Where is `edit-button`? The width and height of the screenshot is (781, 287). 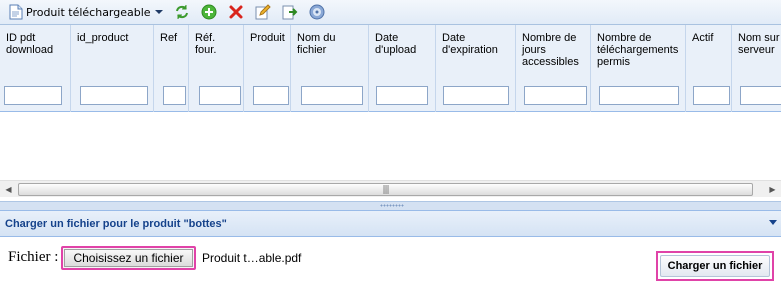
edit-button is located at coordinates (263, 12).